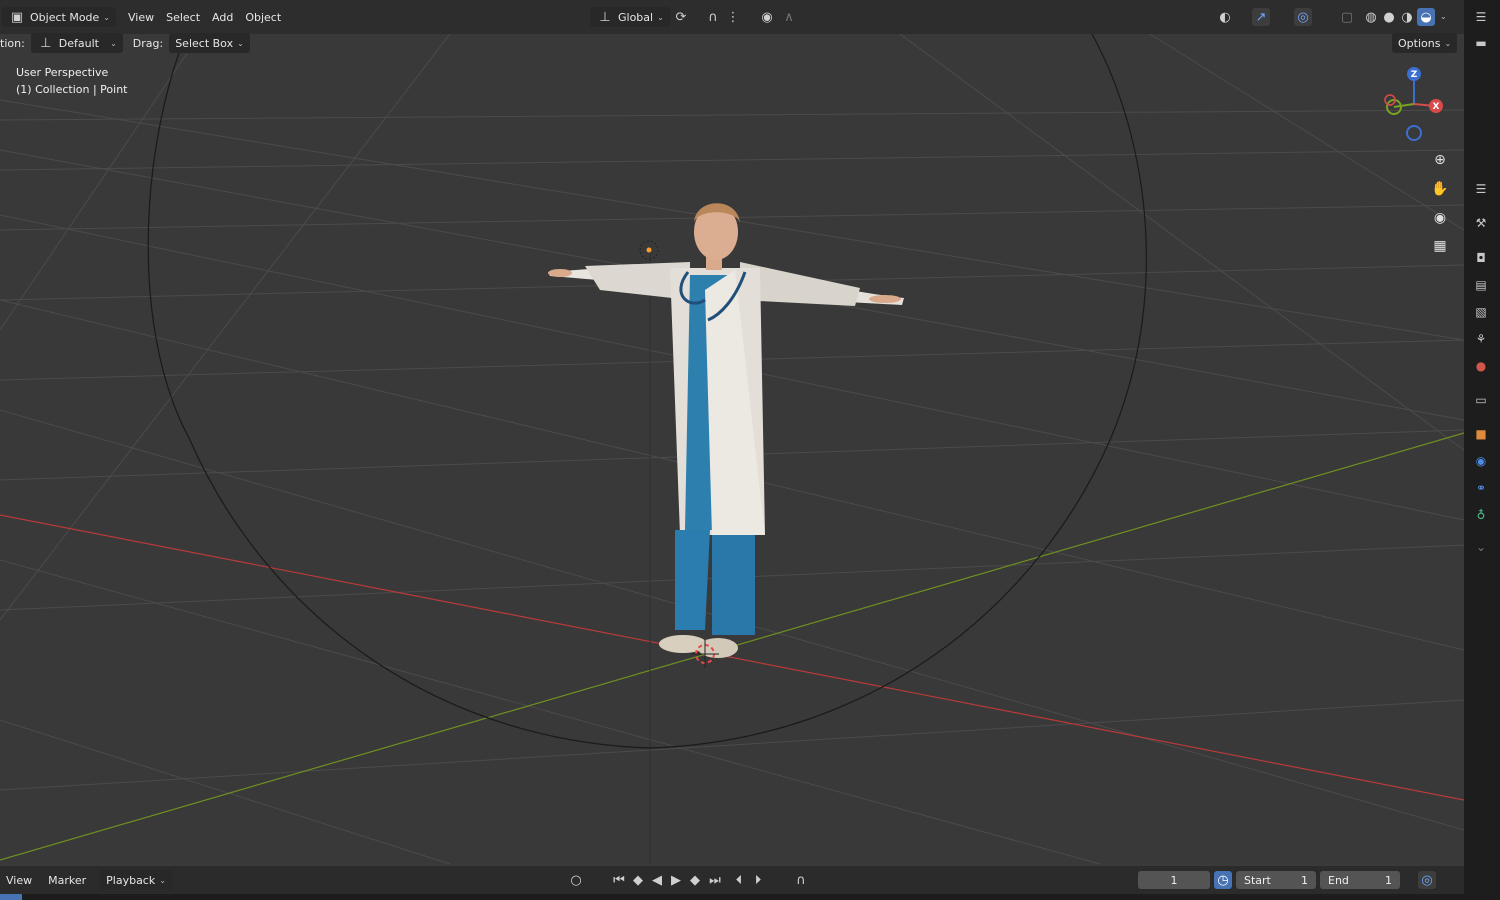 This screenshot has width=1500, height=900. Describe the element at coordinates (801, 880) in the screenshot. I see `keying-icon: ∩` at that location.